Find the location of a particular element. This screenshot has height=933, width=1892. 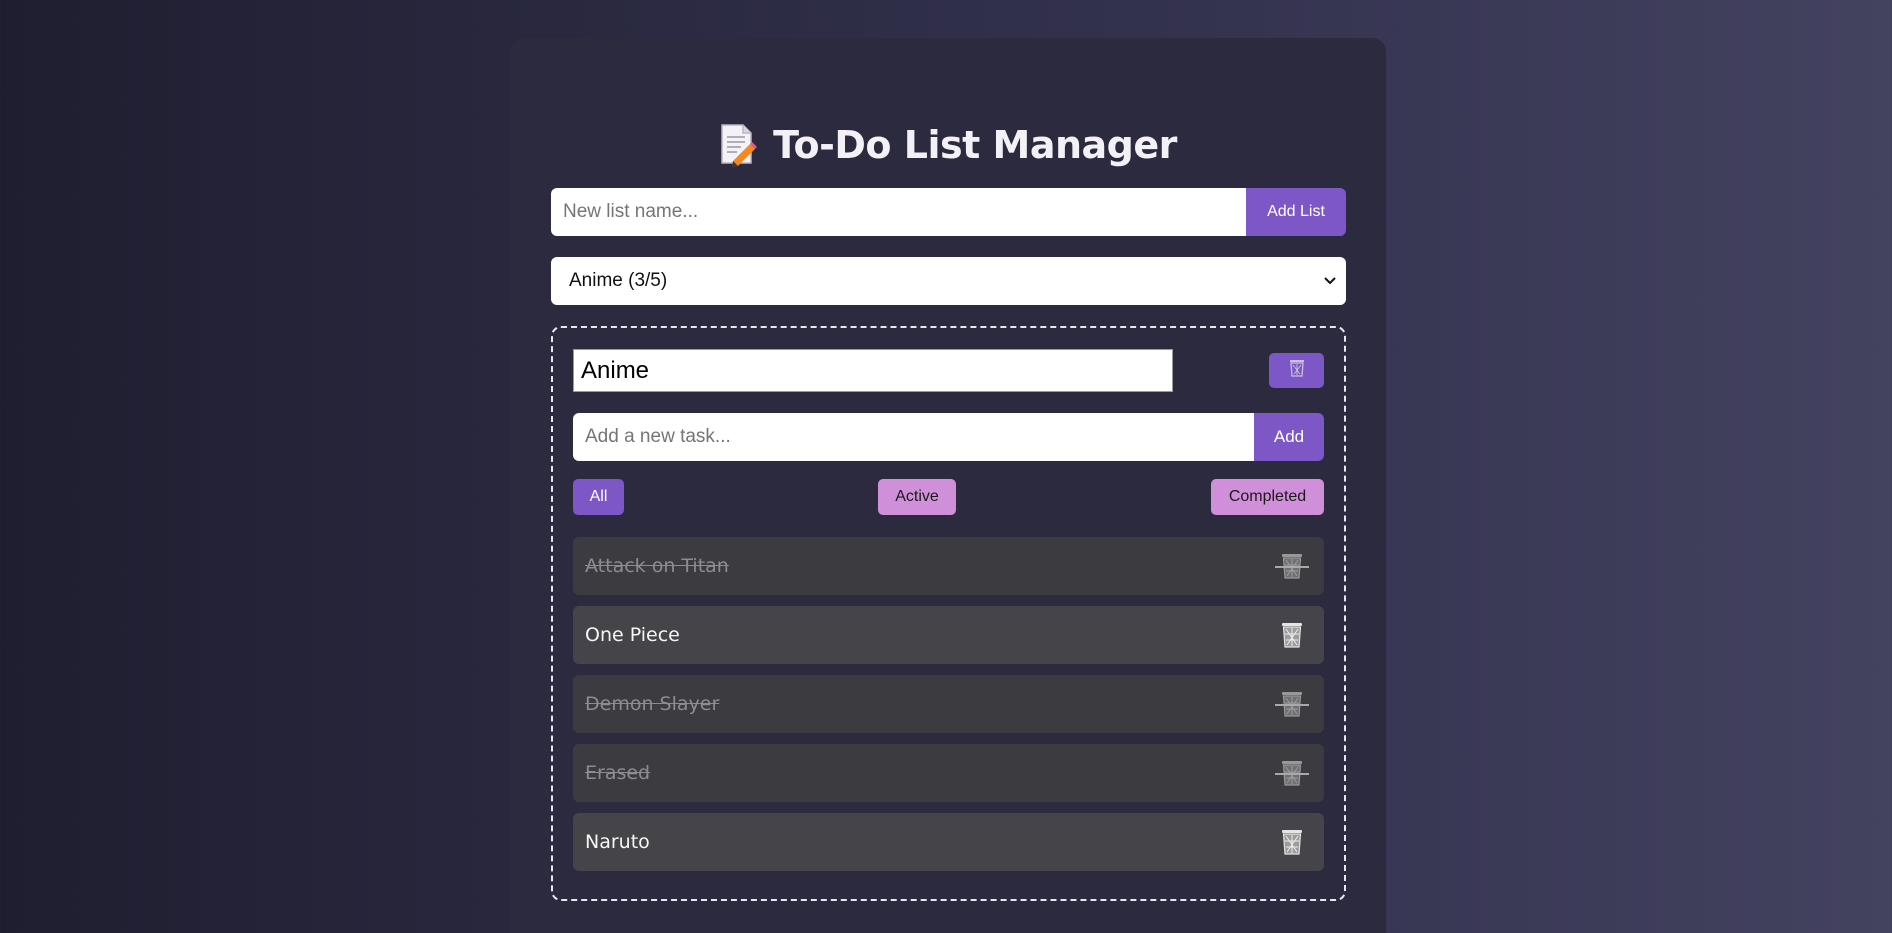

task-text: Attack on Titan is located at coordinates (657, 566).